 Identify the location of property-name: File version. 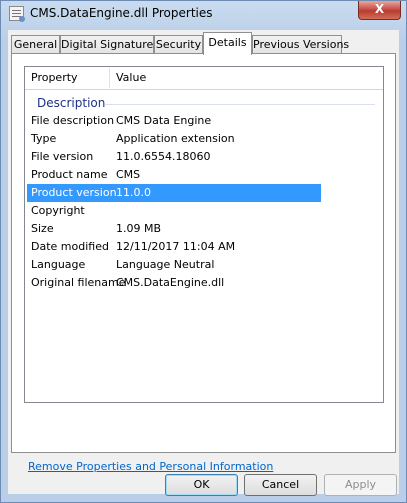
(62, 156).